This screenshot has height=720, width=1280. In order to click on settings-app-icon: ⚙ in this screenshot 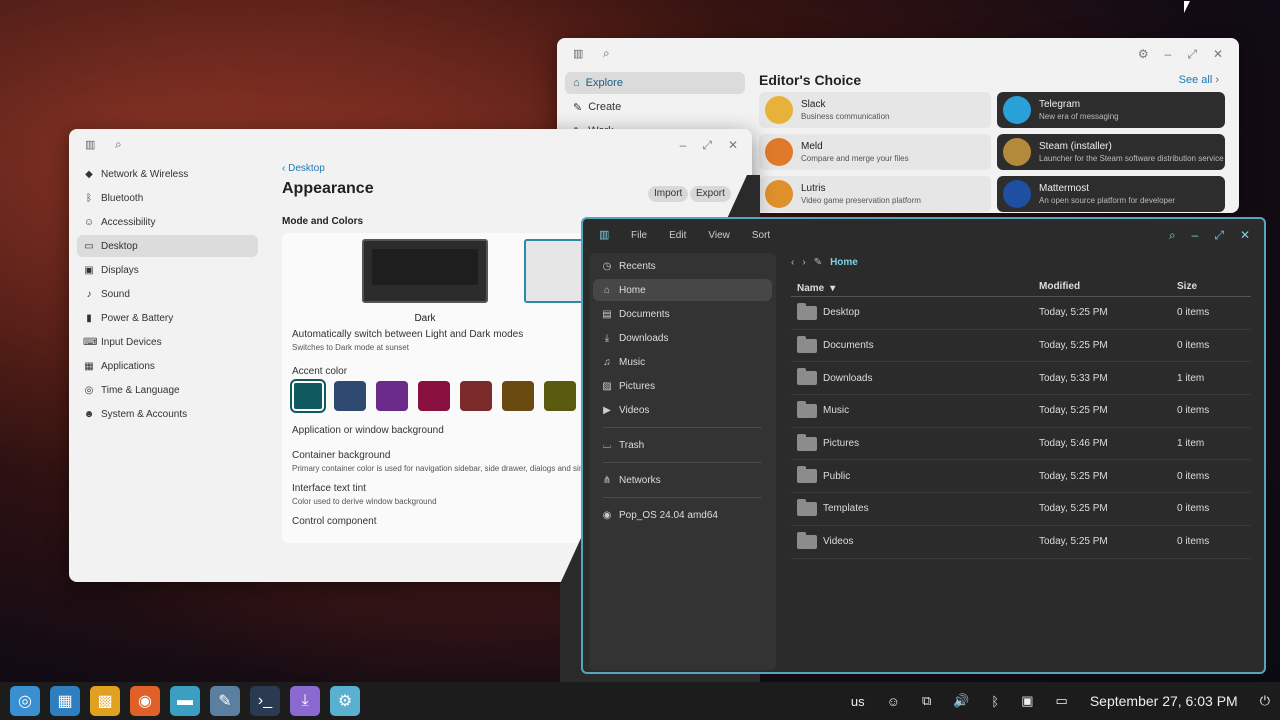, I will do `click(345, 701)`.